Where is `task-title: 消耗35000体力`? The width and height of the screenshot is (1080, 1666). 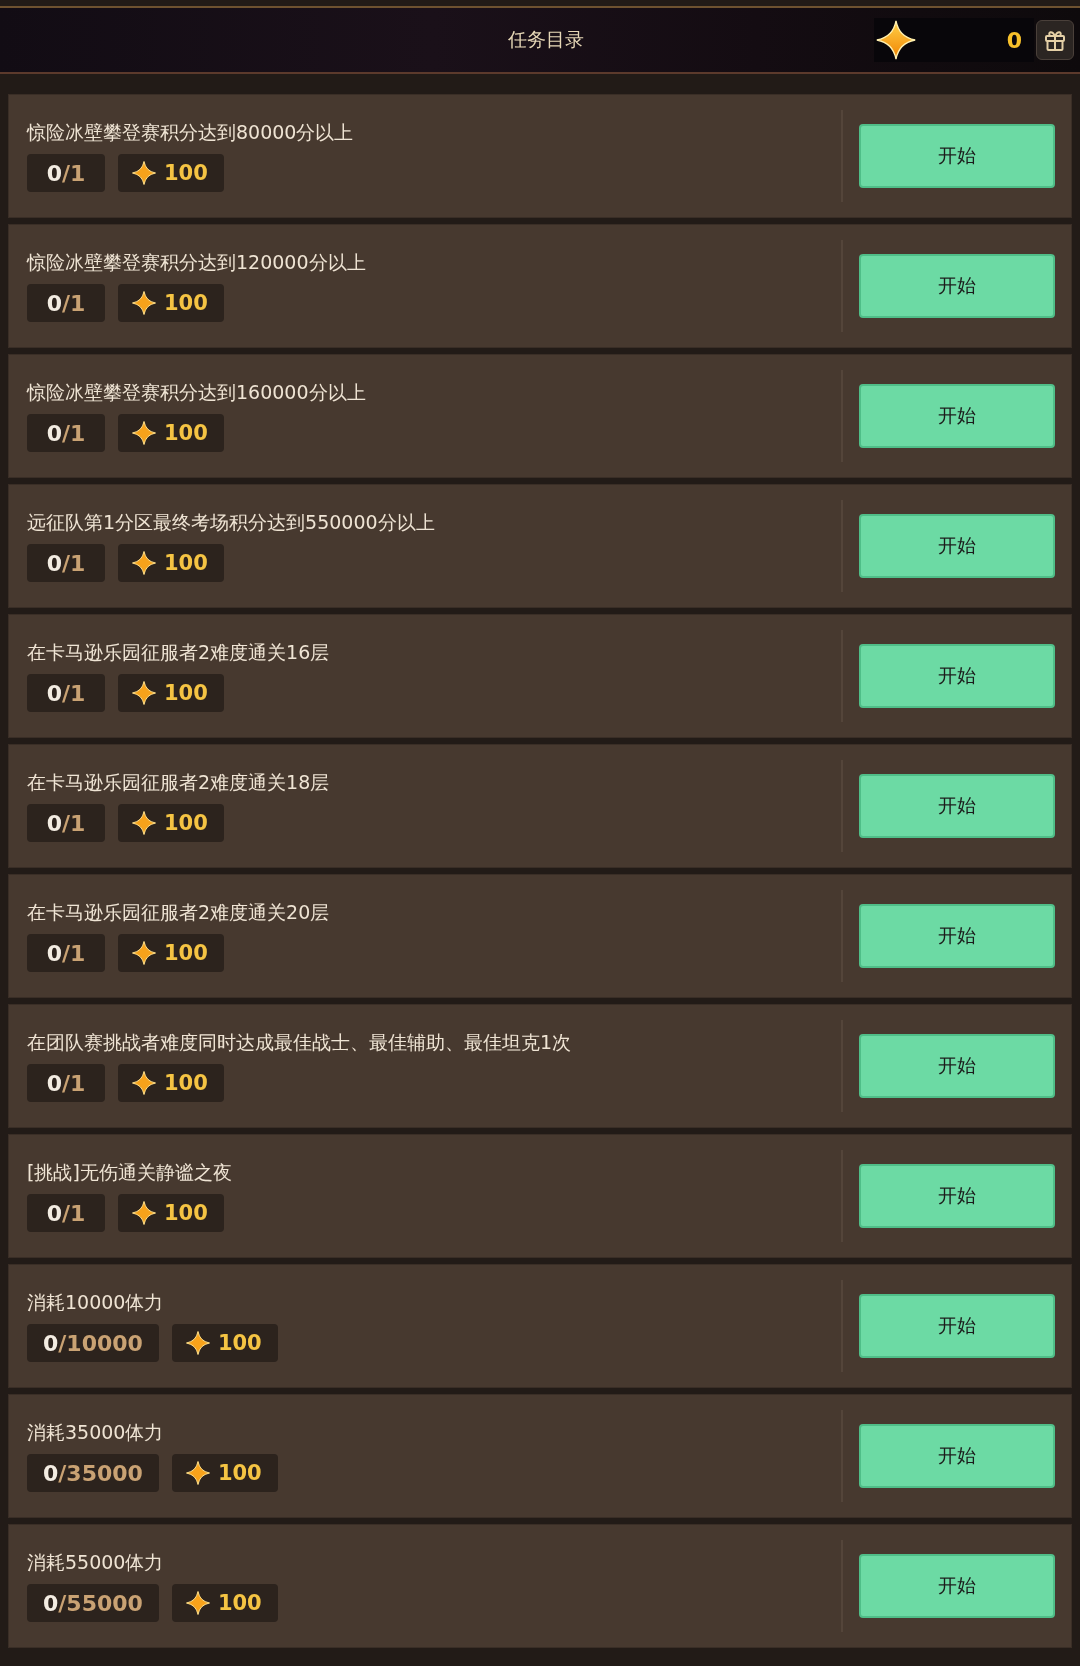
task-title: 消耗35000体力 is located at coordinates (96, 1432).